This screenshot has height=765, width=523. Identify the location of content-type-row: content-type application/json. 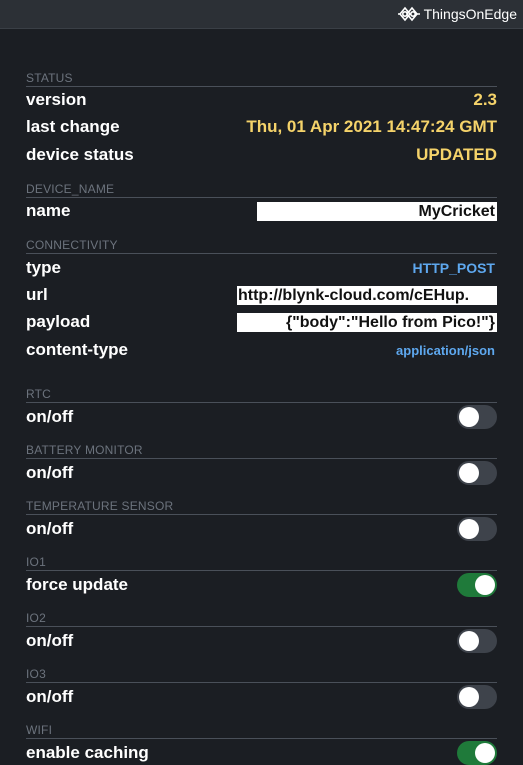
(261, 350).